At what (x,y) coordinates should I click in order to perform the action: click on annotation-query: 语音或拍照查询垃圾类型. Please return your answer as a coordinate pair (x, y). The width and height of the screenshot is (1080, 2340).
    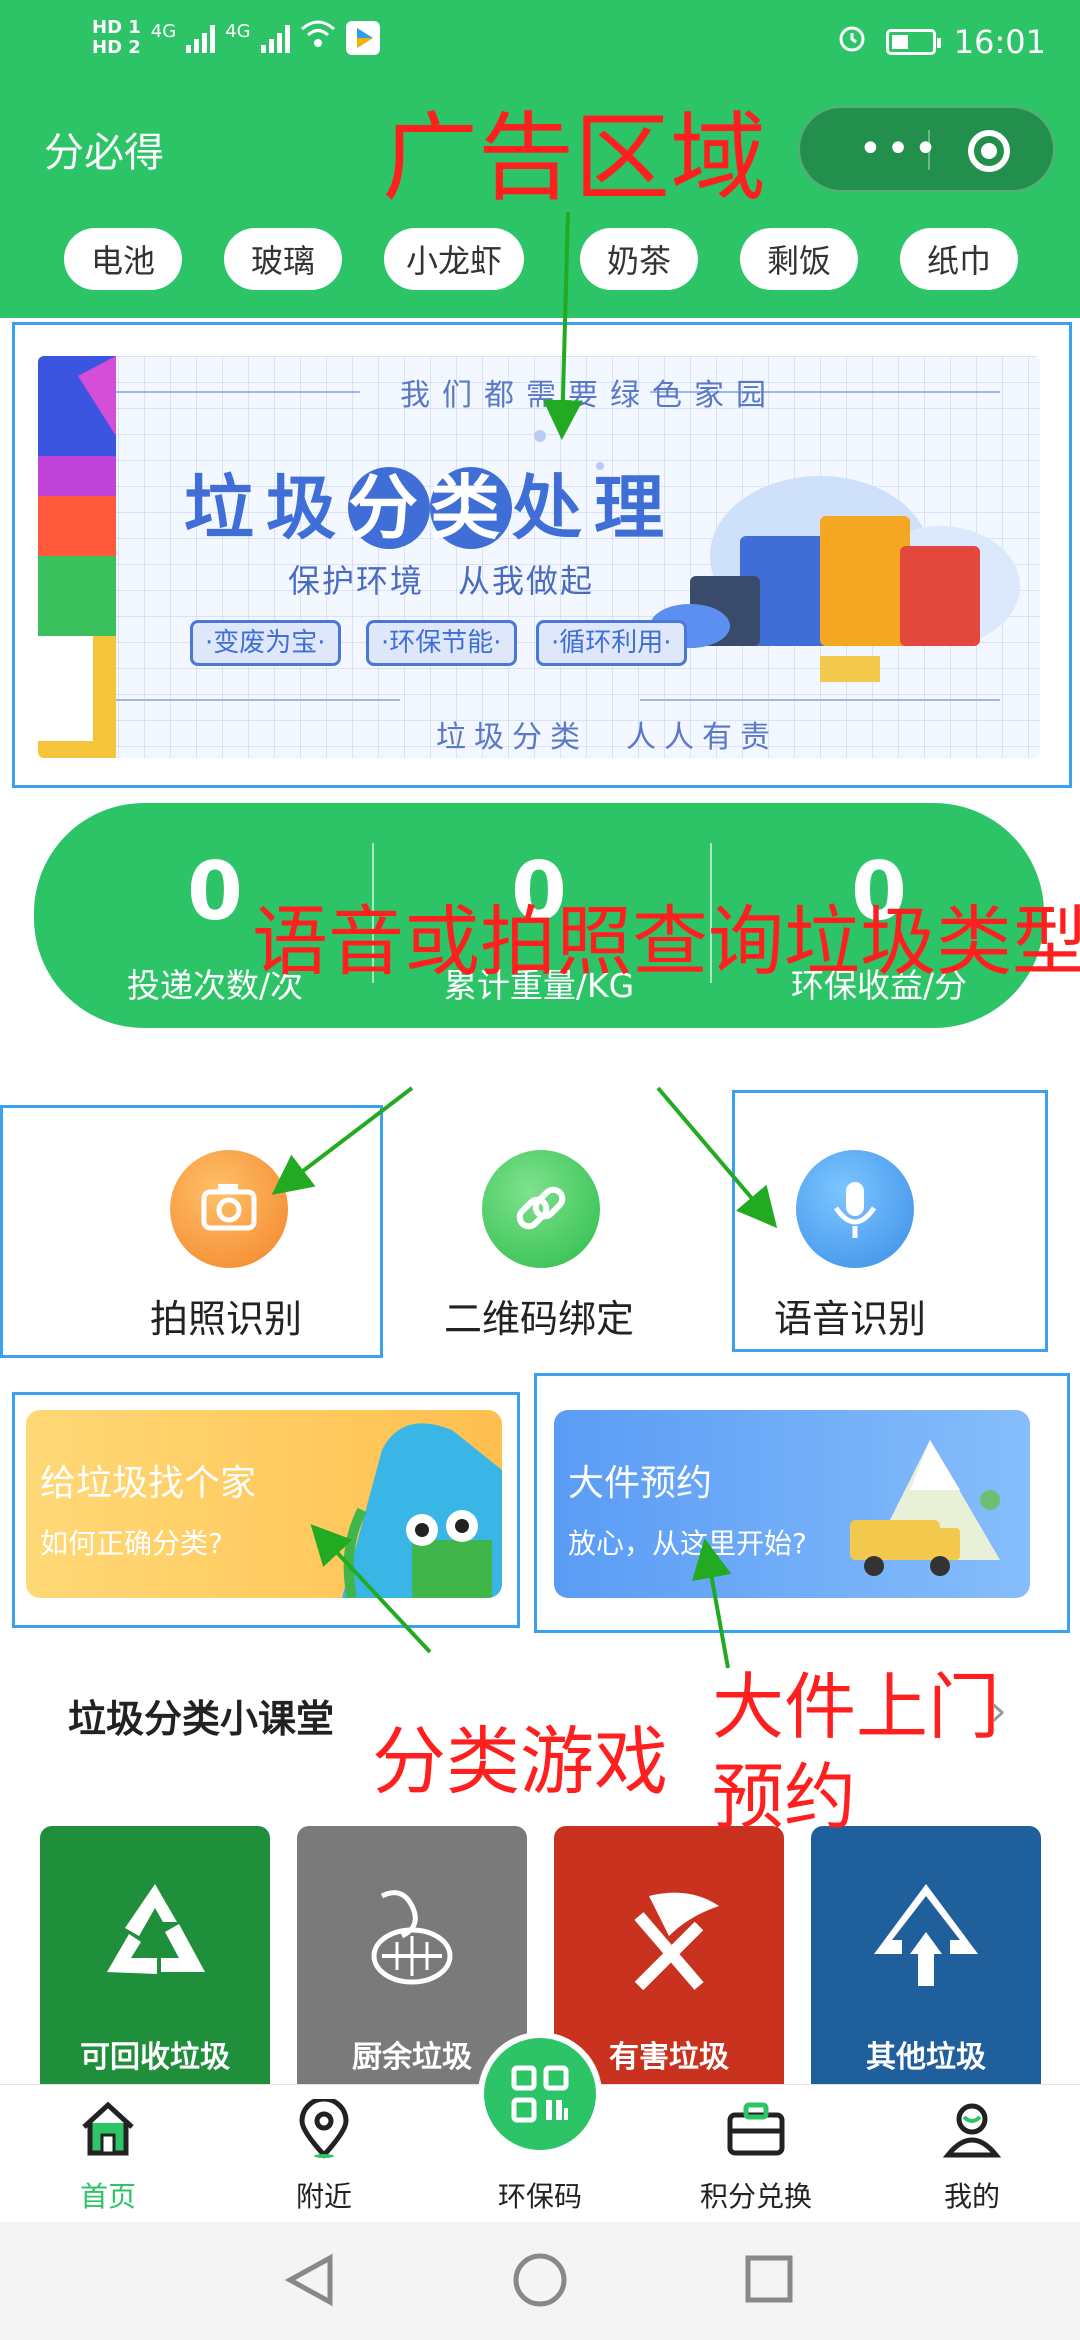
    Looking at the image, I should click on (666, 941).